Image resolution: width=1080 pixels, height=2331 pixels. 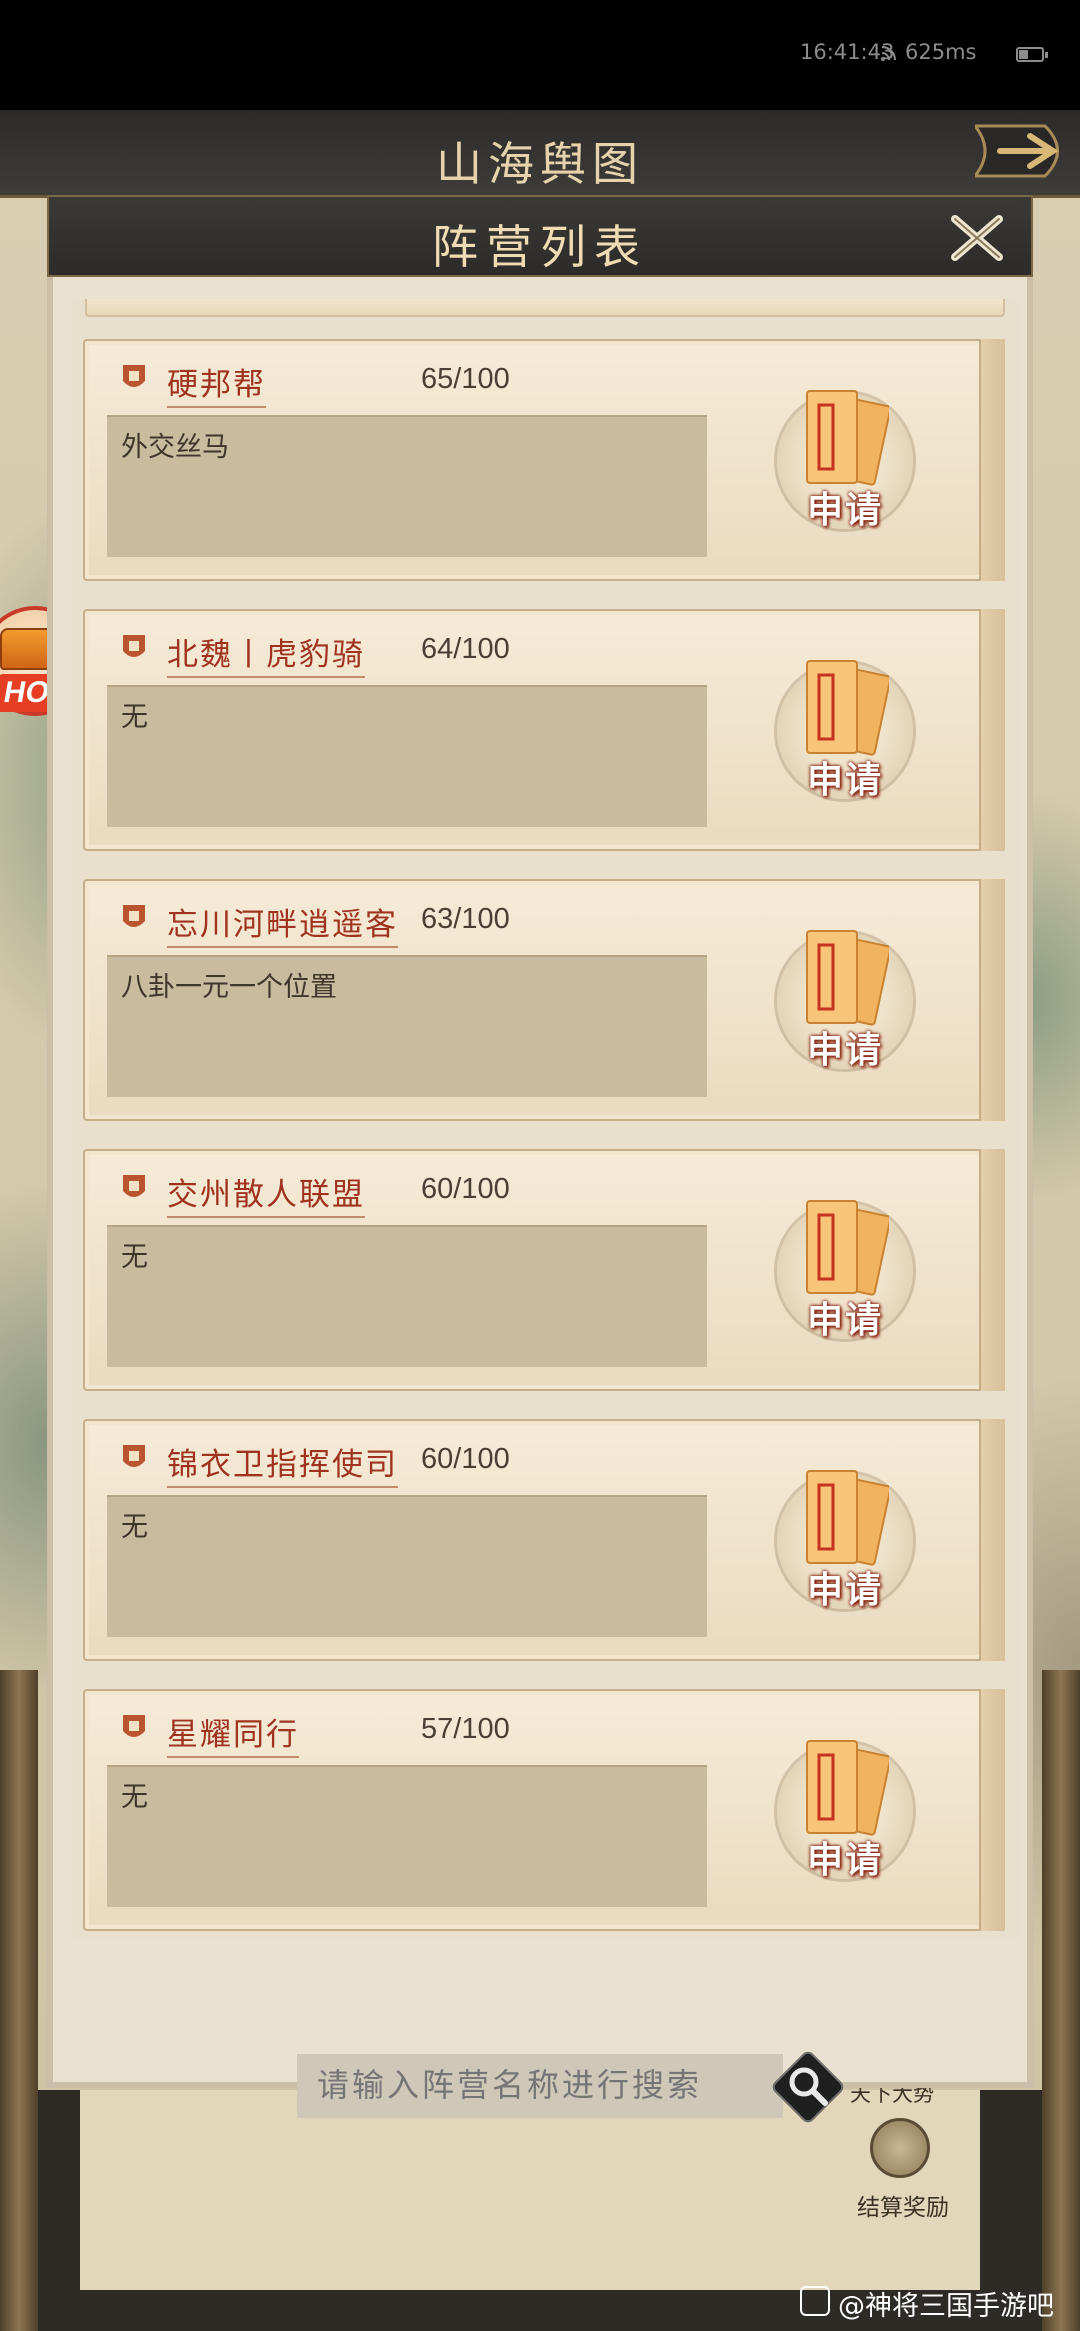 I want to click on camp-description: 外交丝马, so click(x=175, y=447).